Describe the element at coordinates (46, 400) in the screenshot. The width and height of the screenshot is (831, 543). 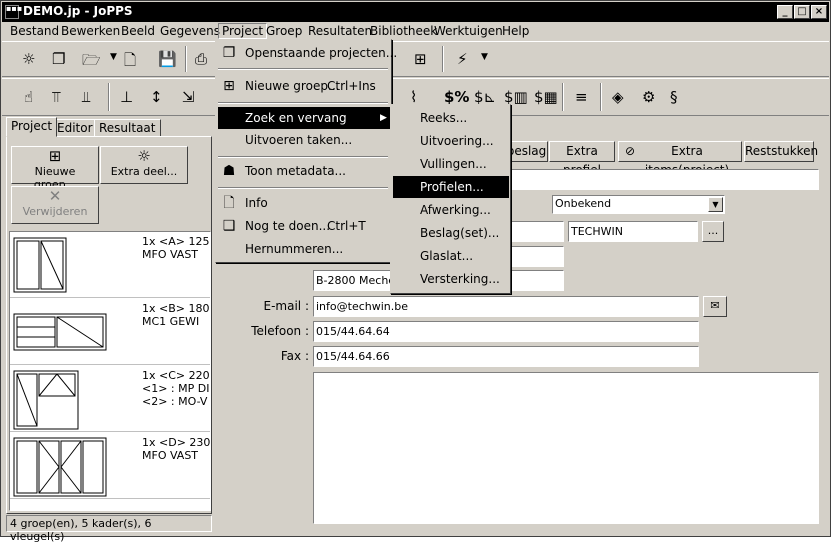
I see `window-c-thumbnail` at that location.